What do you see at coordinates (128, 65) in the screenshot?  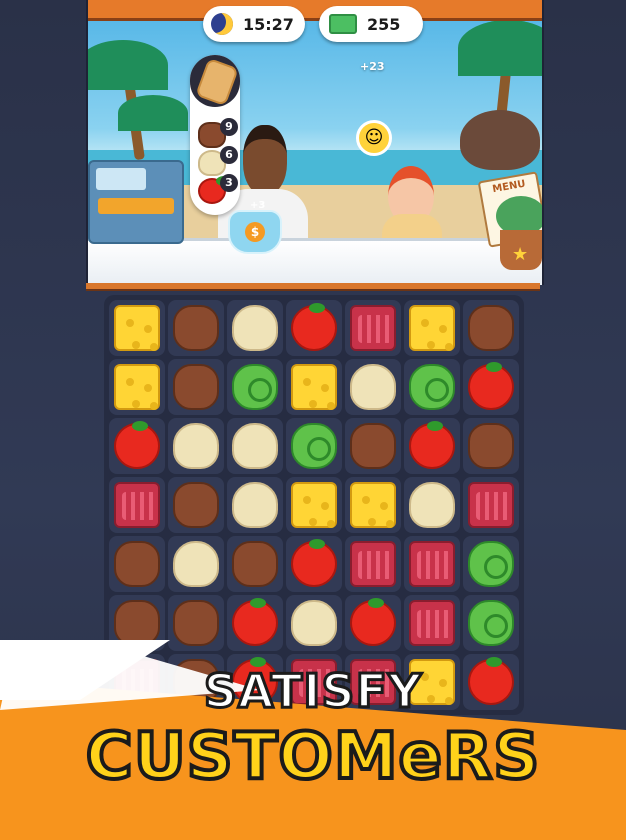 I see `palm-tree-left` at bounding box center [128, 65].